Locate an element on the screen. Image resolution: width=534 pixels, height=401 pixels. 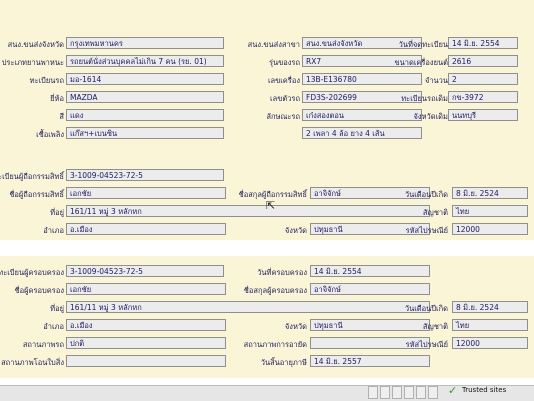
transfer-status-field is located at coordinates (146, 361).